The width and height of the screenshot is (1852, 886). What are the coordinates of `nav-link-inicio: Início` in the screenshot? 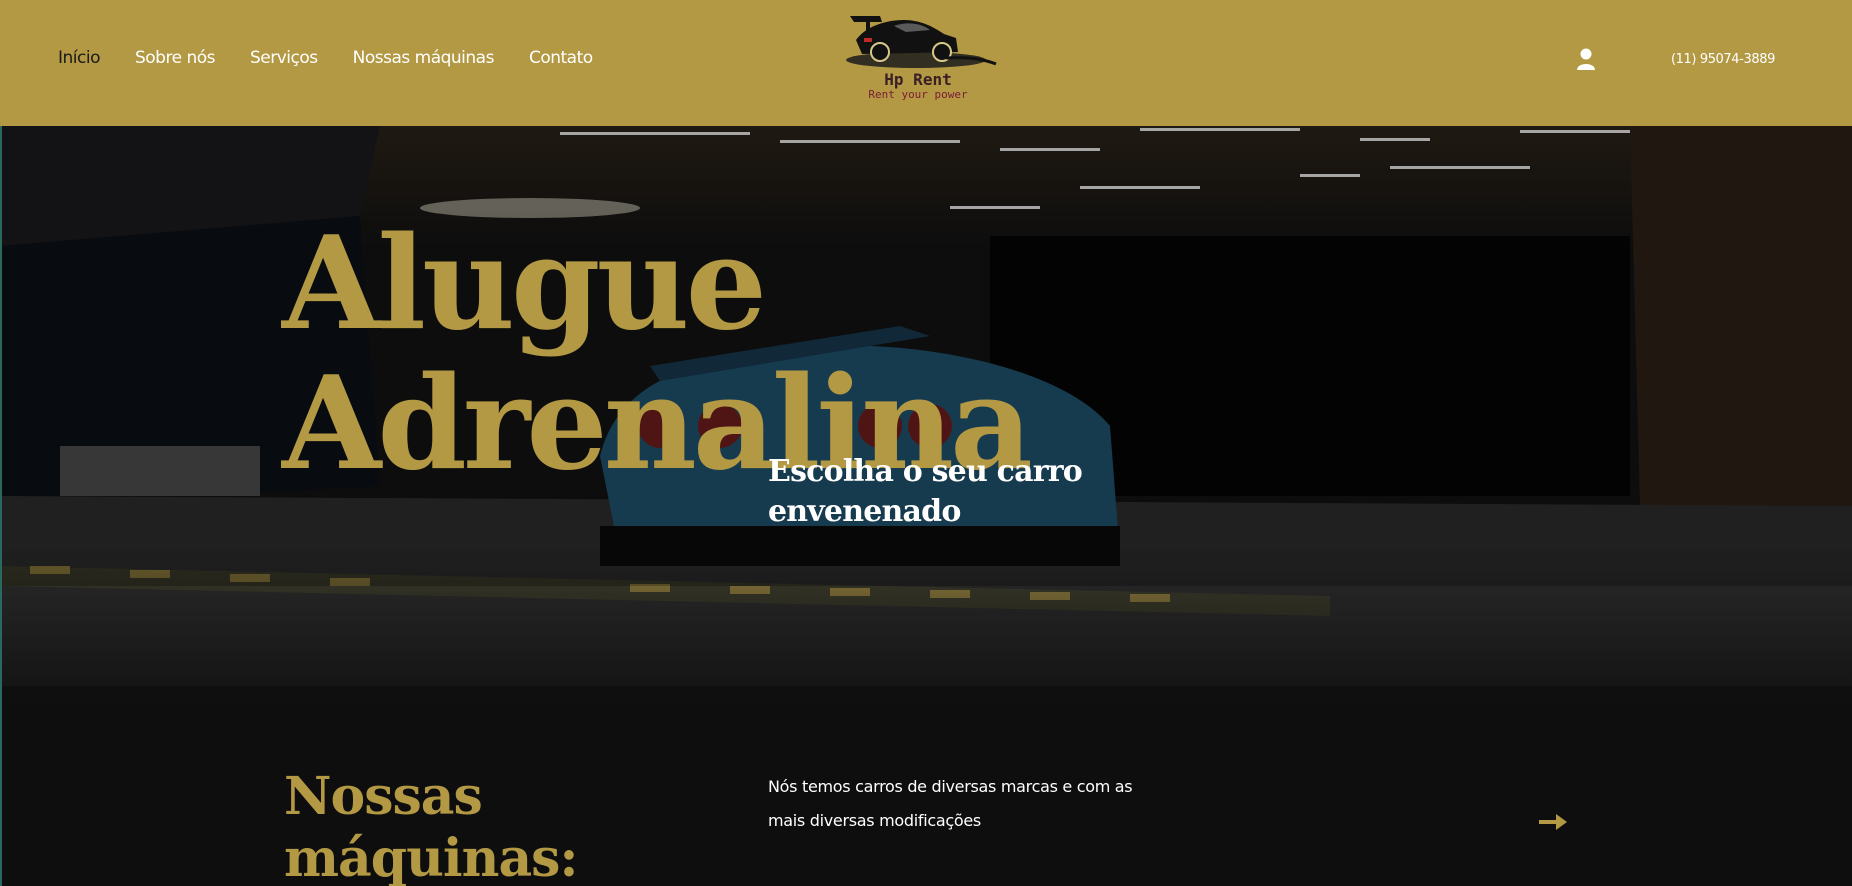 It's located at (79, 58).